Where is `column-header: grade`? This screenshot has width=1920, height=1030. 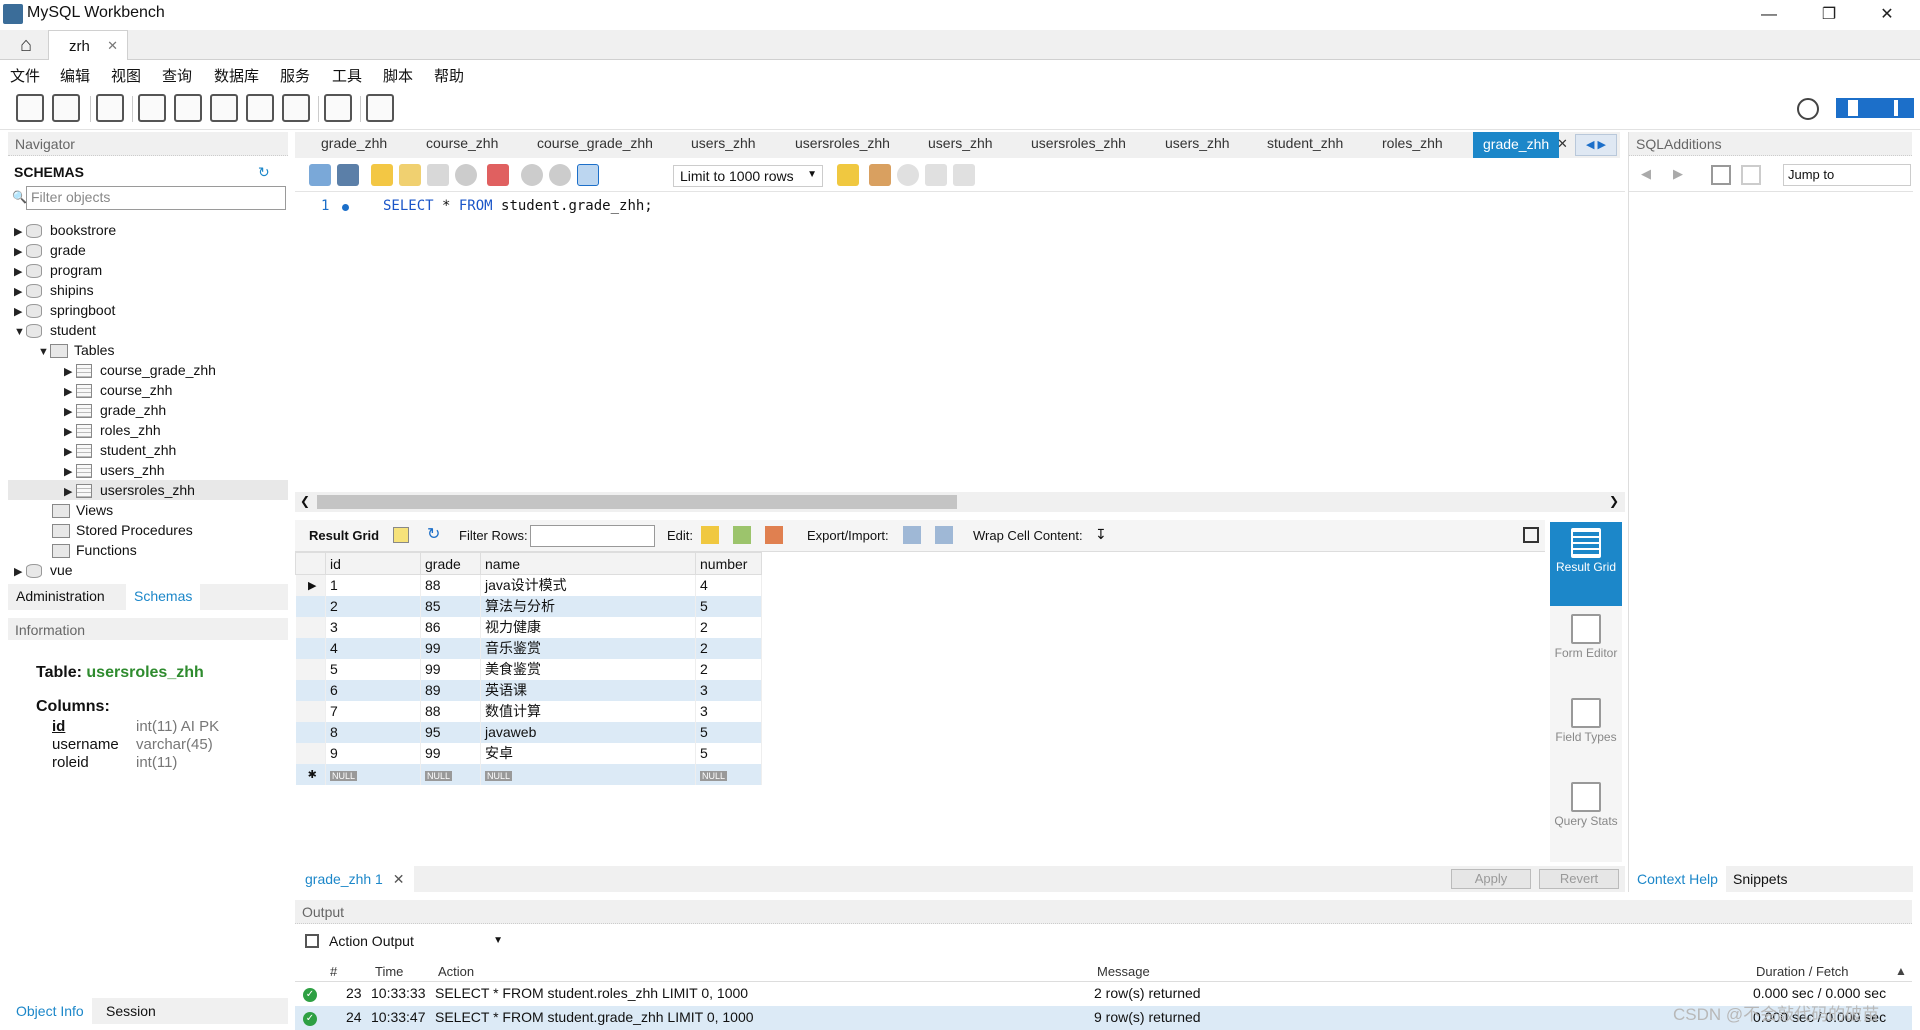
column-header: grade is located at coordinates (450, 563).